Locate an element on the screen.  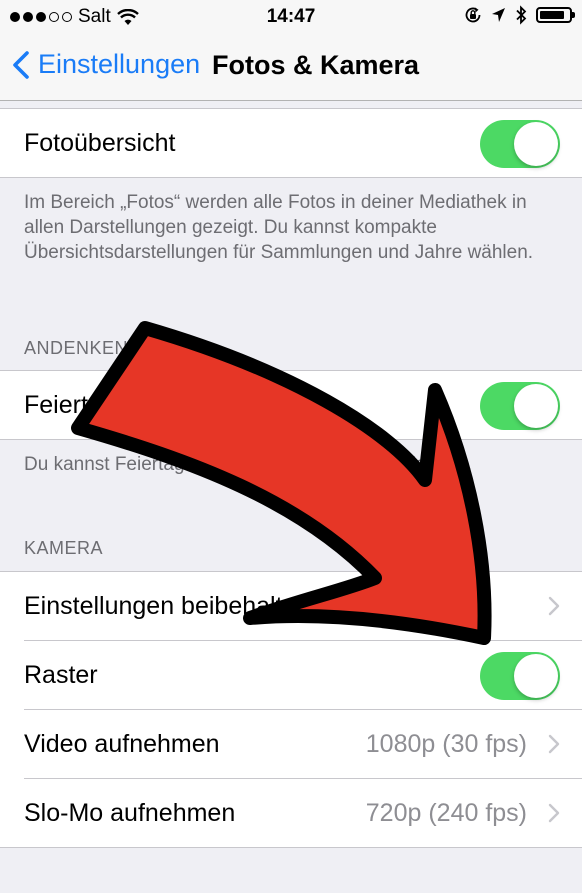
bluetooth-icon is located at coordinates (521, 15).